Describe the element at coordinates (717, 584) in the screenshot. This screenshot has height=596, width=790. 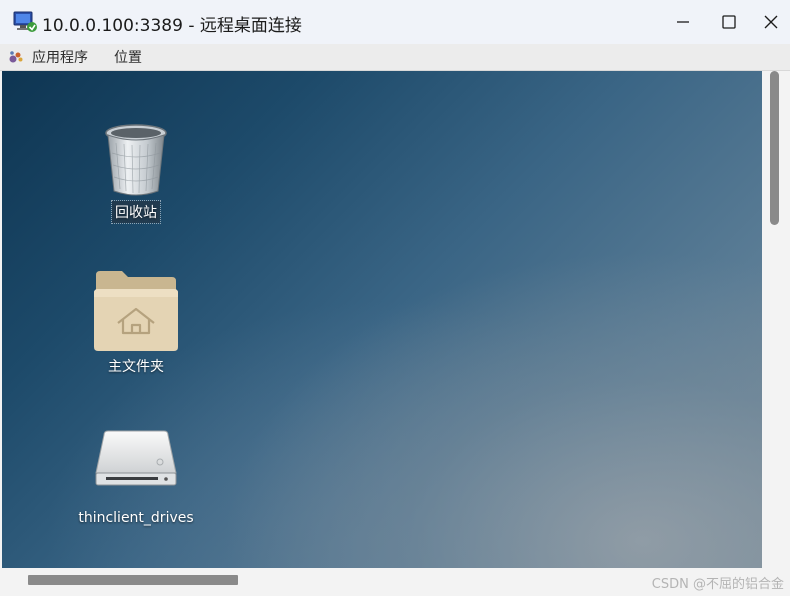
I see `watermark: CSDN @不屈的铝合金` at that location.